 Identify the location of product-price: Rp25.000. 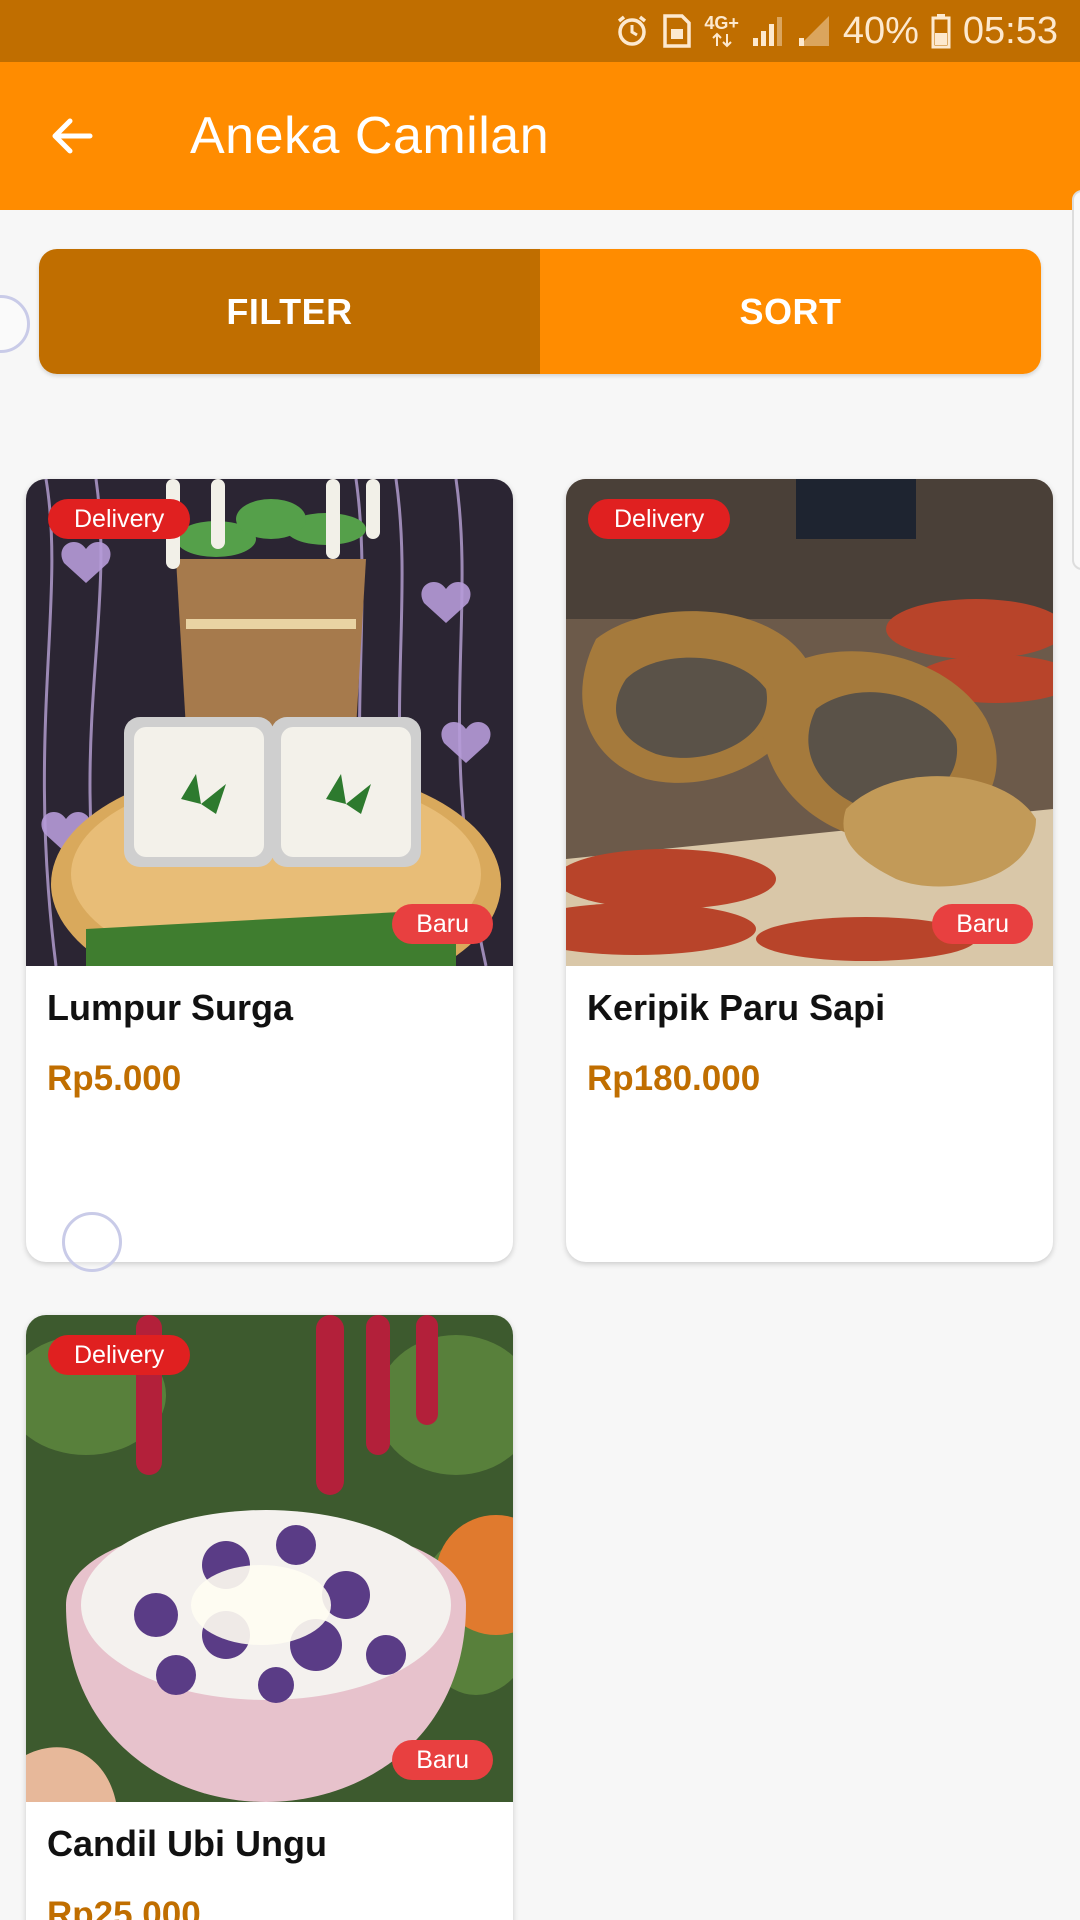
(124, 1907).